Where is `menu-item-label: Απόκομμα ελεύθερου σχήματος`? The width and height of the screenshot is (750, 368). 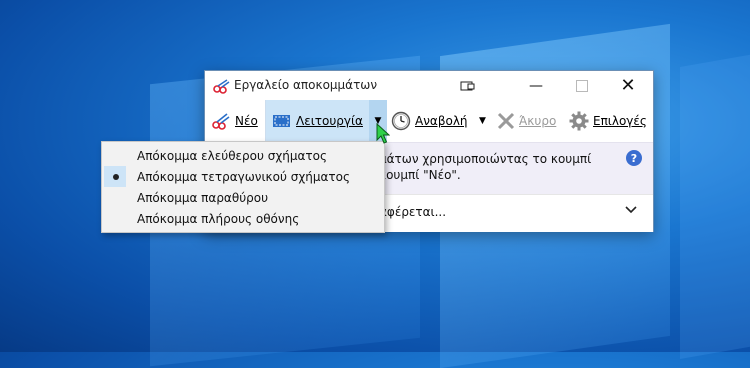
menu-item-label: Απόκομμα ελεύθερου σχήματος is located at coordinates (232, 155).